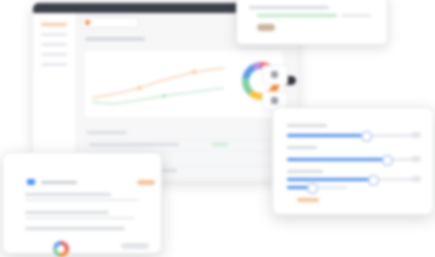 The height and width of the screenshot is (257, 435). I want to click on tab-favicon-icon, so click(87, 22).